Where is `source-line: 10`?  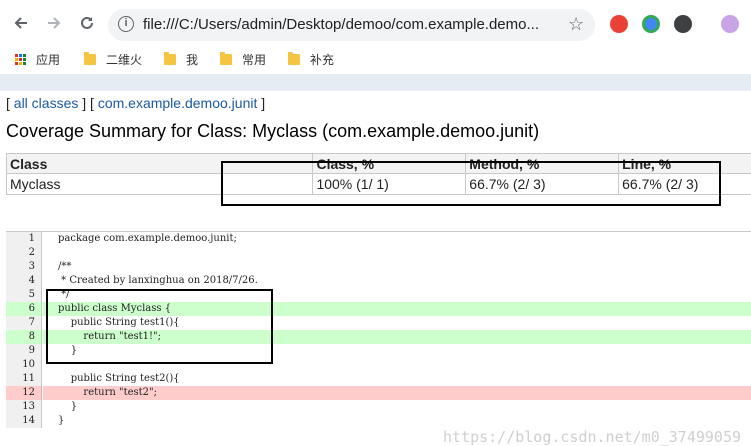 source-line: 10 is located at coordinates (378, 365).